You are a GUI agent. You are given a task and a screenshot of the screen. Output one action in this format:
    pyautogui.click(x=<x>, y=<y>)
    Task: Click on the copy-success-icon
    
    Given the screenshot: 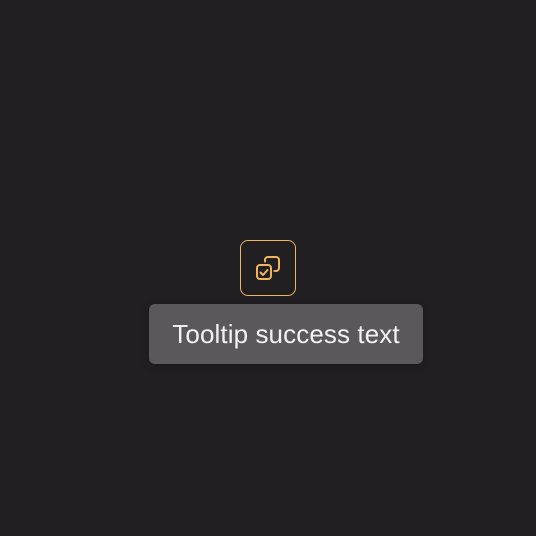 What is the action you would take?
    pyautogui.click(x=268, y=268)
    